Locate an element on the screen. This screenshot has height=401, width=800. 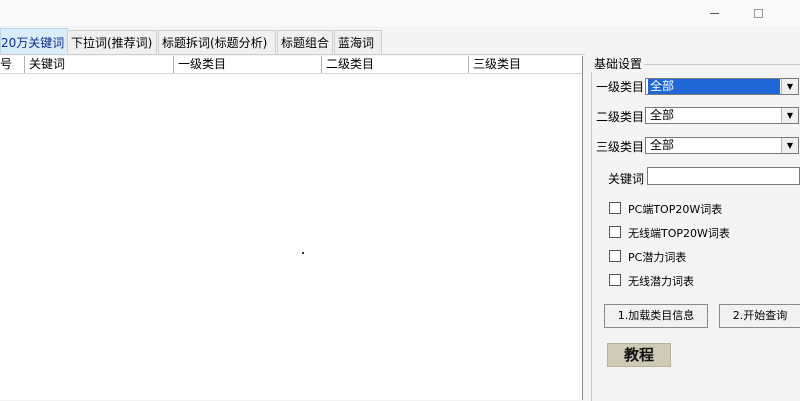
checkbox-pc-top20w: PC端TOP20W词表 is located at coordinates (665, 210).